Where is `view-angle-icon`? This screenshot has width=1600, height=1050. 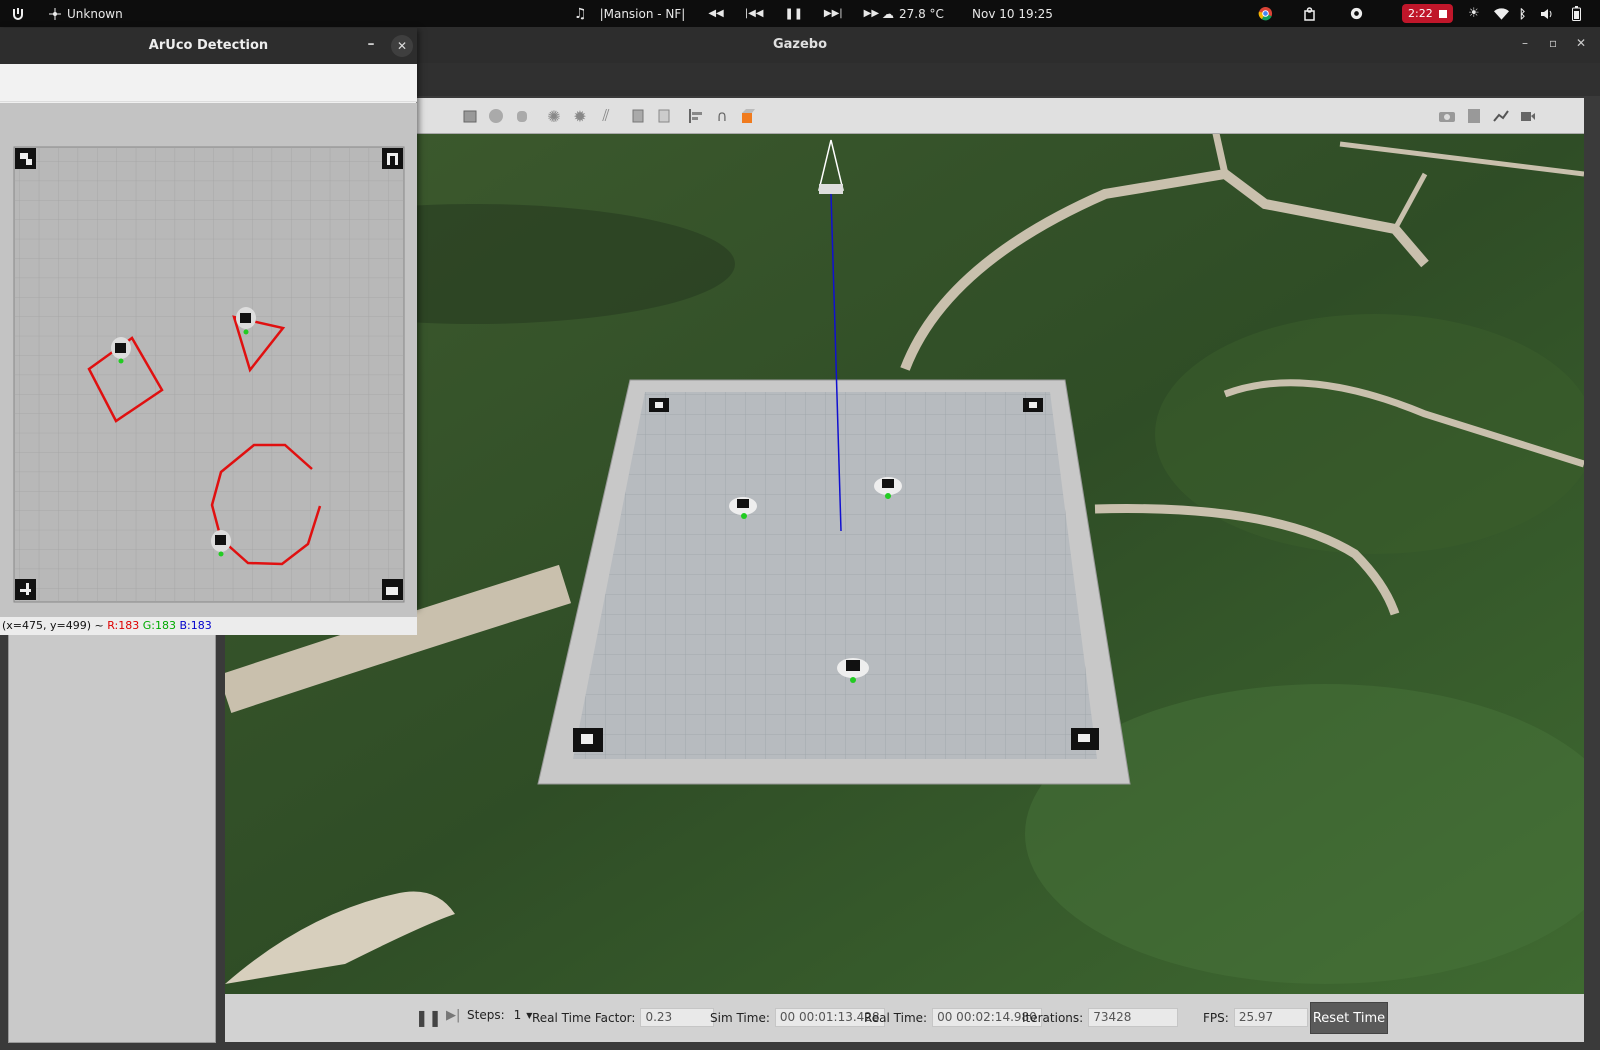
view-angle-icon is located at coordinates (748, 116).